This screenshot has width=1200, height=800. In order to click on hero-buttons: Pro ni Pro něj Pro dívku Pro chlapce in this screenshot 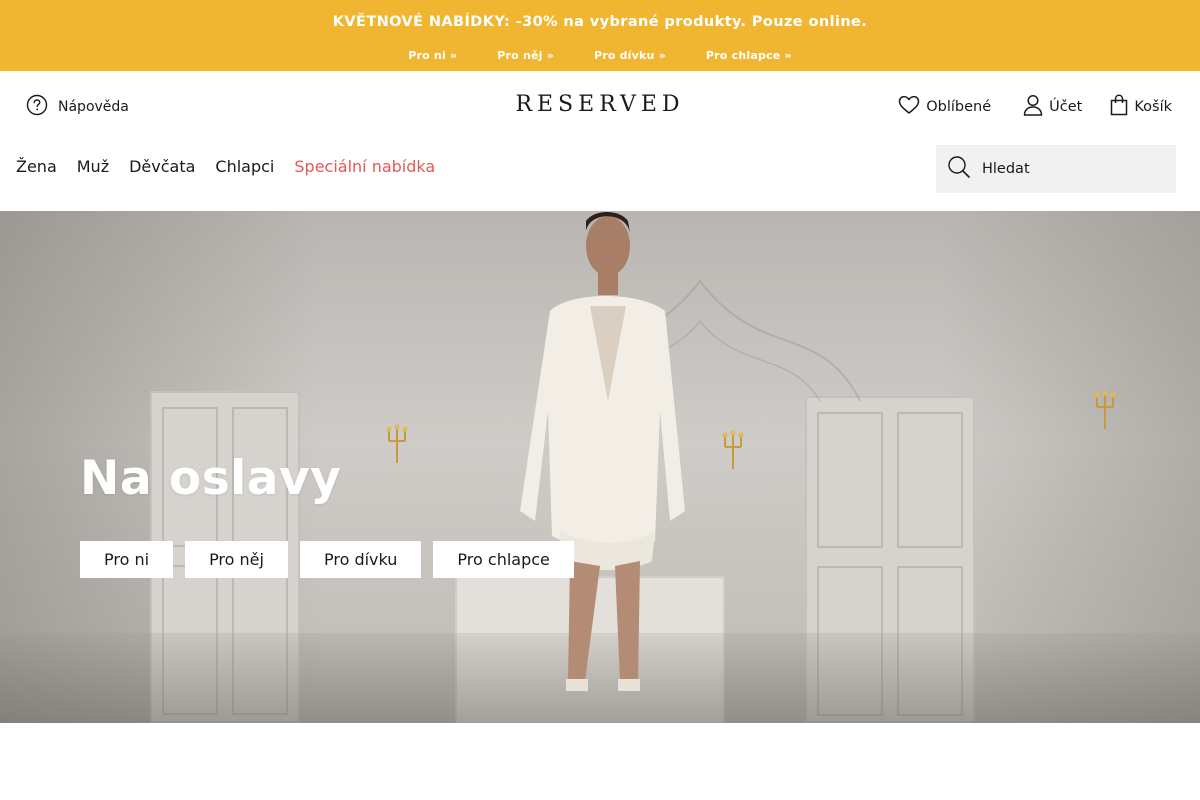, I will do `click(327, 559)`.